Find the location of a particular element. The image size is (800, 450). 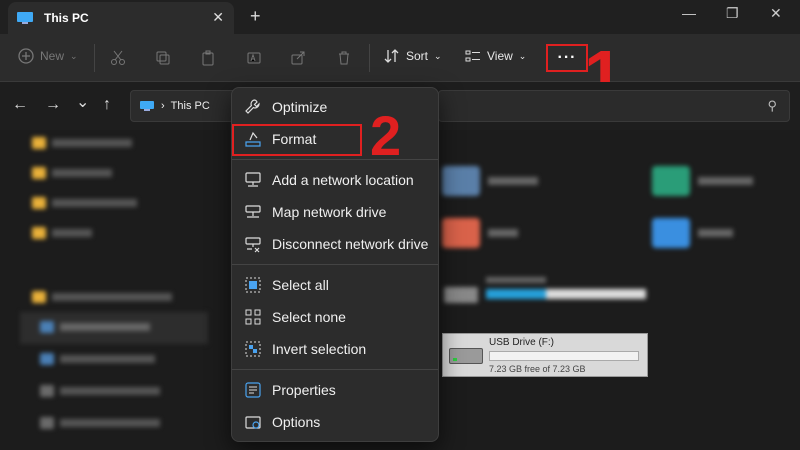

back-arrow-icon: ← is located at coordinates (20, 105).